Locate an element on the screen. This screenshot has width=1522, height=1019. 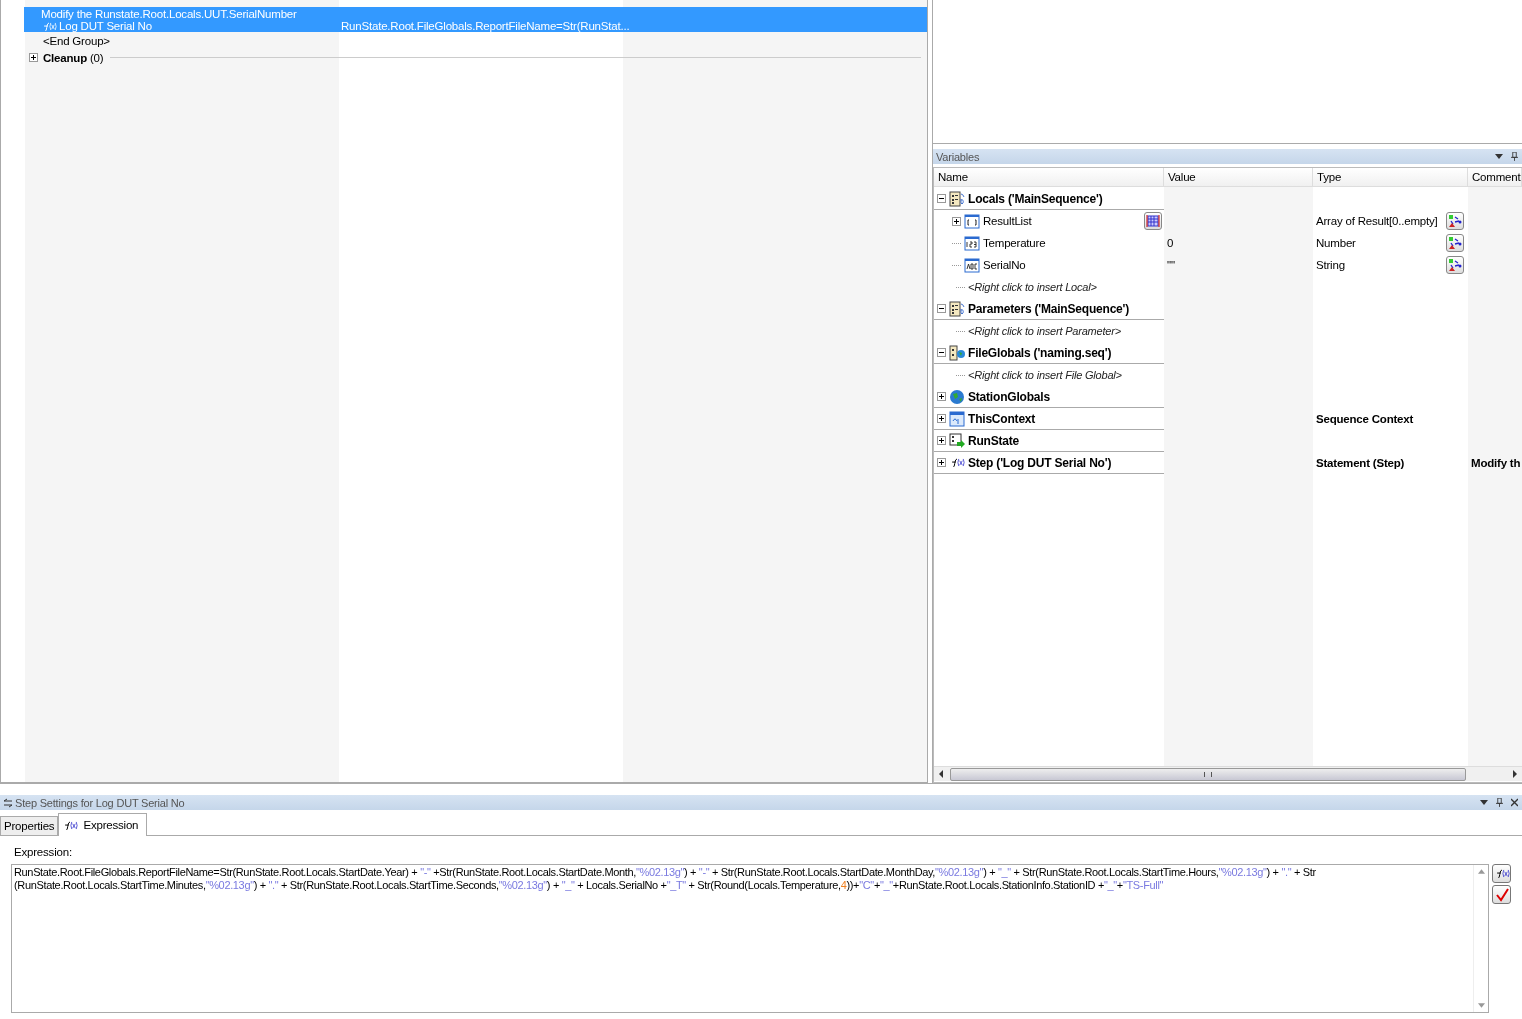
variable-name: Temperature is located at coordinates (1073, 243).